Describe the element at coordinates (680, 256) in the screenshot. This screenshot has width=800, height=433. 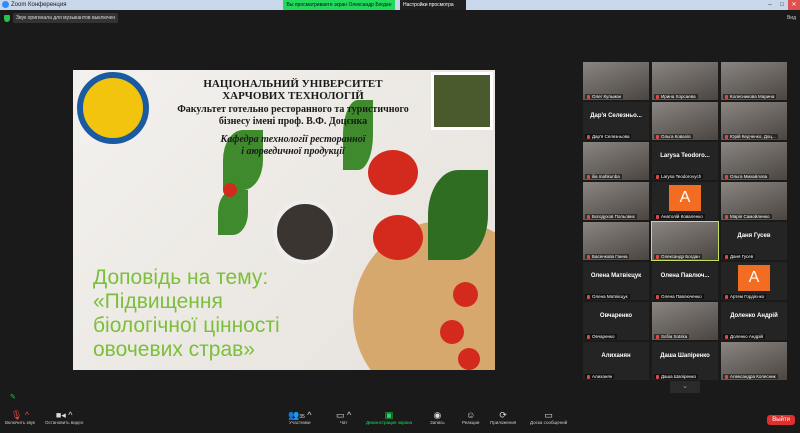
I see `participant-name: Олександр Богдан` at that location.